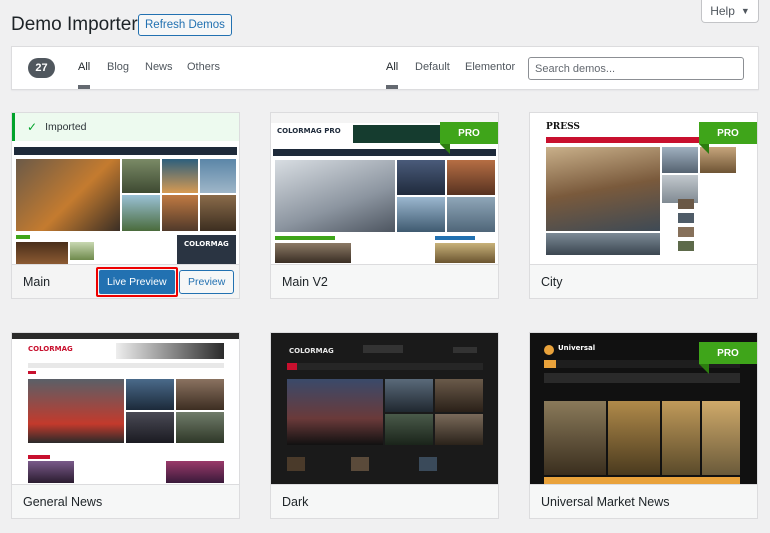  Describe the element at coordinates (642, 378) in the screenshot. I see `thumb-ticker` at that location.